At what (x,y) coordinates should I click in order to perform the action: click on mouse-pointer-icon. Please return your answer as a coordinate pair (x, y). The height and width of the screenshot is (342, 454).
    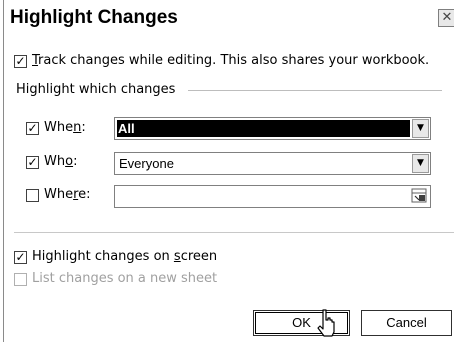
    Looking at the image, I should click on (326, 323).